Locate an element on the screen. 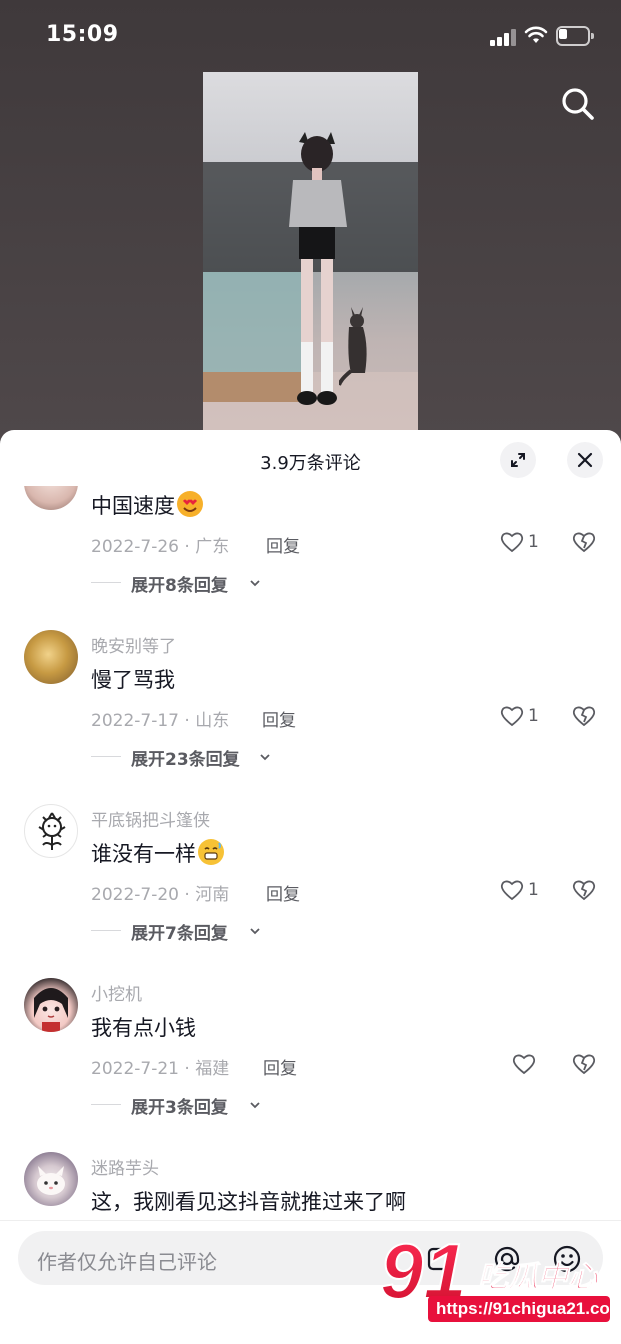 The width and height of the screenshot is (621, 1344). comment-meta: 2022-7-17 · 山东 is located at coordinates (160, 721).